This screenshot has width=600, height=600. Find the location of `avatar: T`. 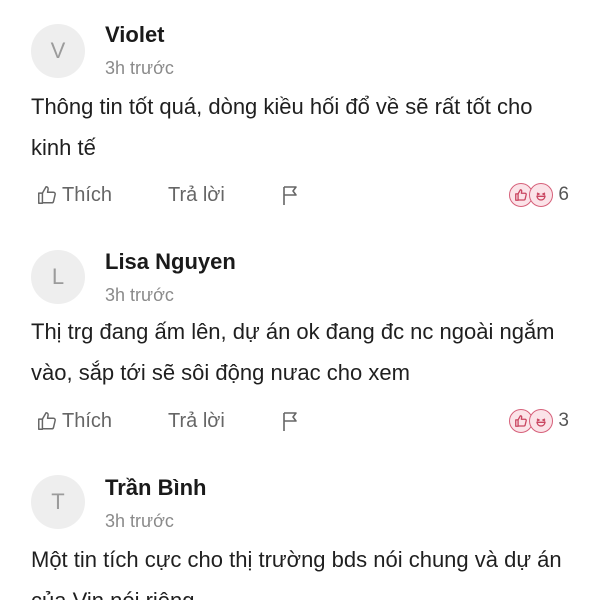

avatar: T is located at coordinates (58, 502).